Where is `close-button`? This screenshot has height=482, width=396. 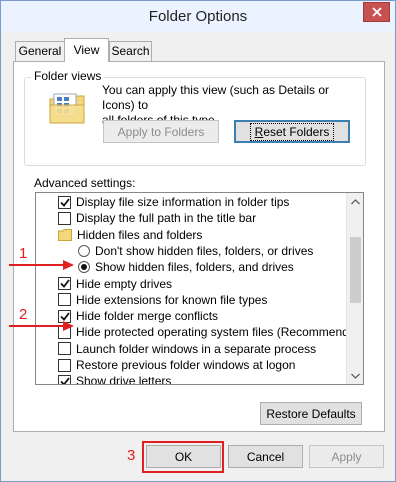 close-button is located at coordinates (376, 12).